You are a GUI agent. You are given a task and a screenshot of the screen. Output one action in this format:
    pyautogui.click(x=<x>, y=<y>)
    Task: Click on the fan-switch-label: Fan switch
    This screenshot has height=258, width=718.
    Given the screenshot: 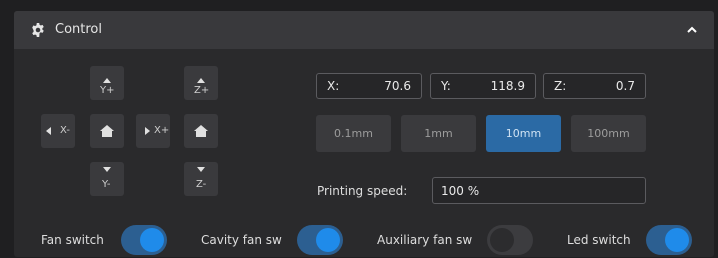 What is the action you would take?
    pyautogui.click(x=72, y=240)
    